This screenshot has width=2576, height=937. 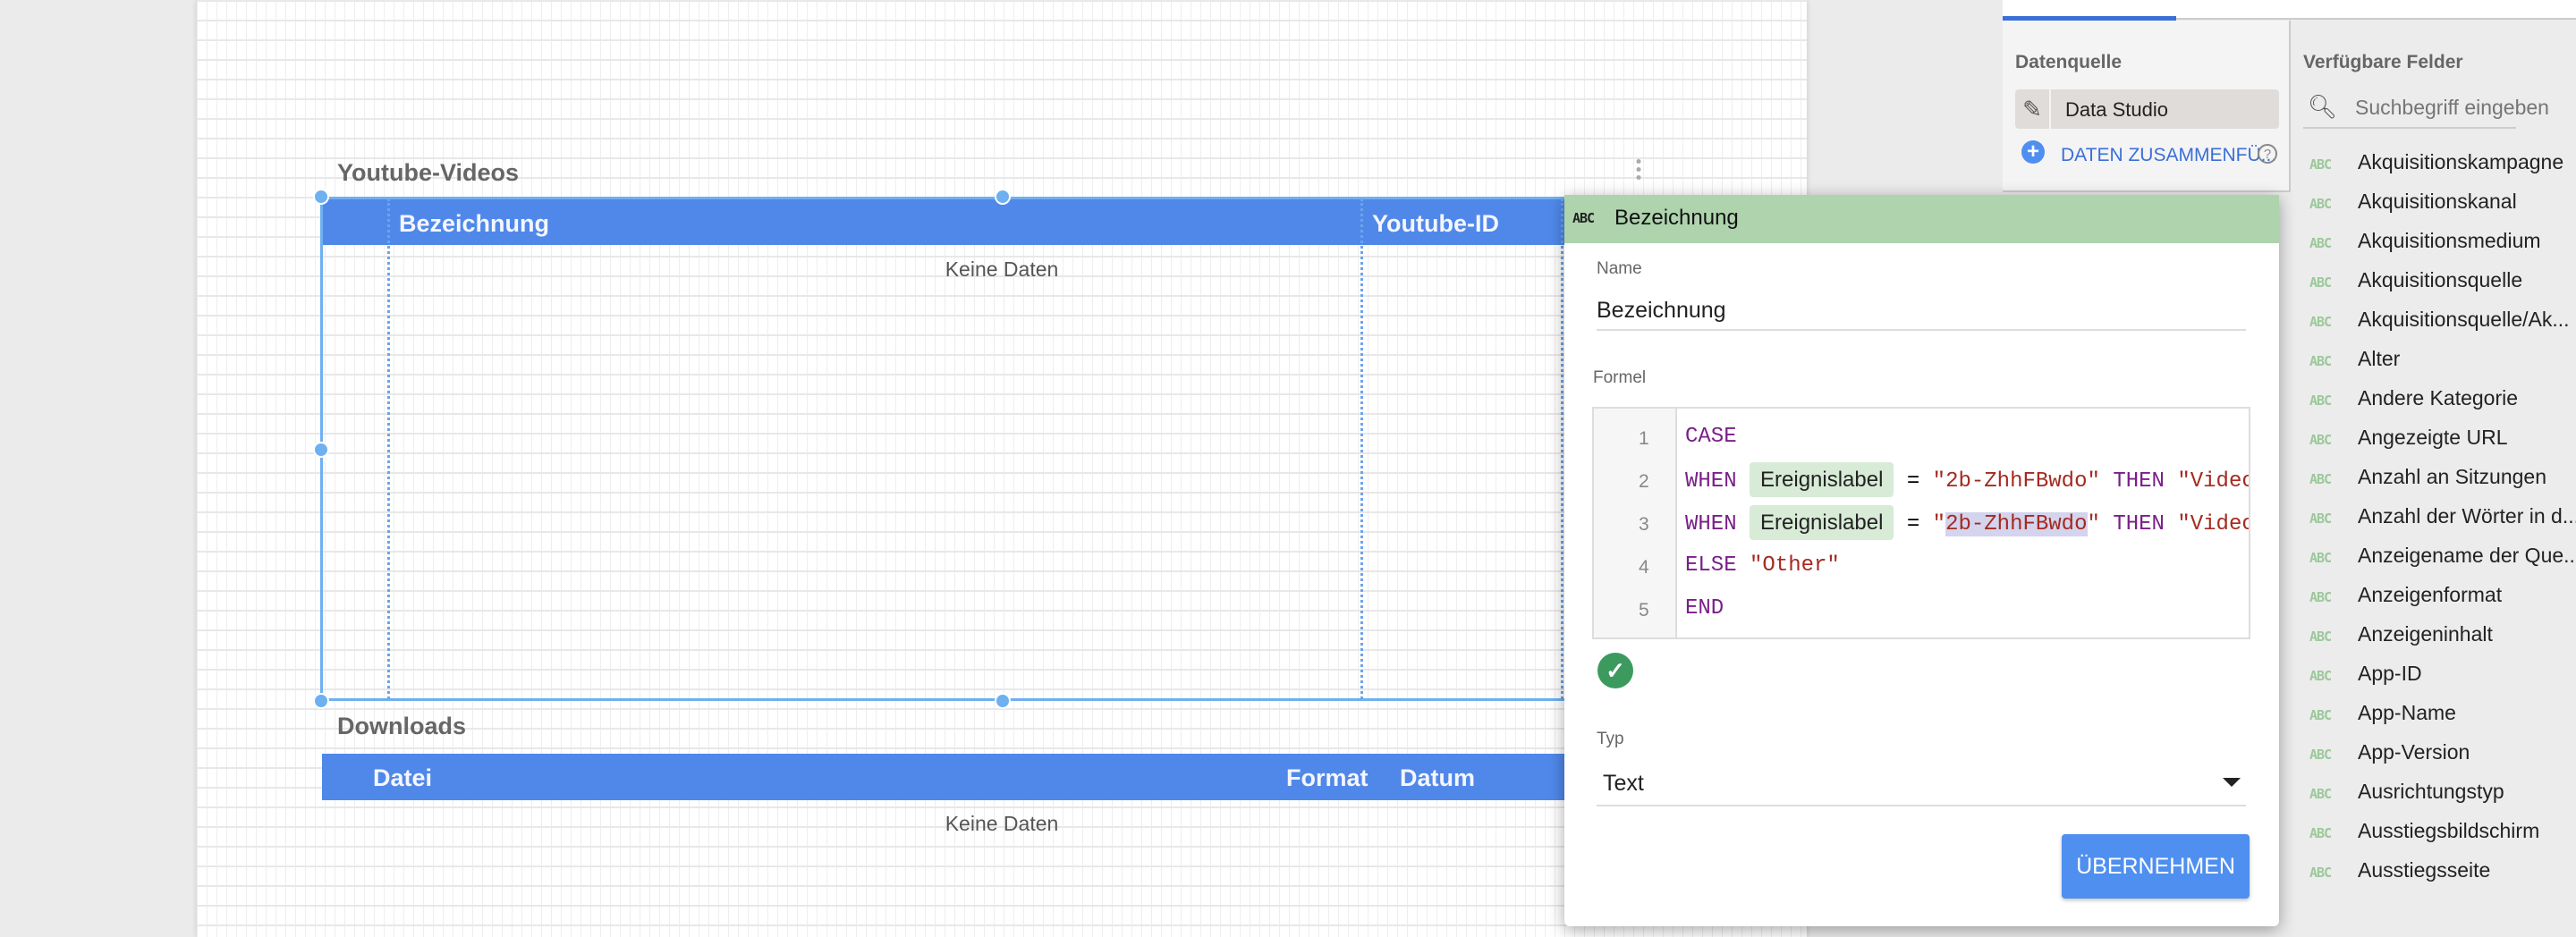 I want to click on field-item: ABC Ausstiegsseite, so click(x=2399, y=870).